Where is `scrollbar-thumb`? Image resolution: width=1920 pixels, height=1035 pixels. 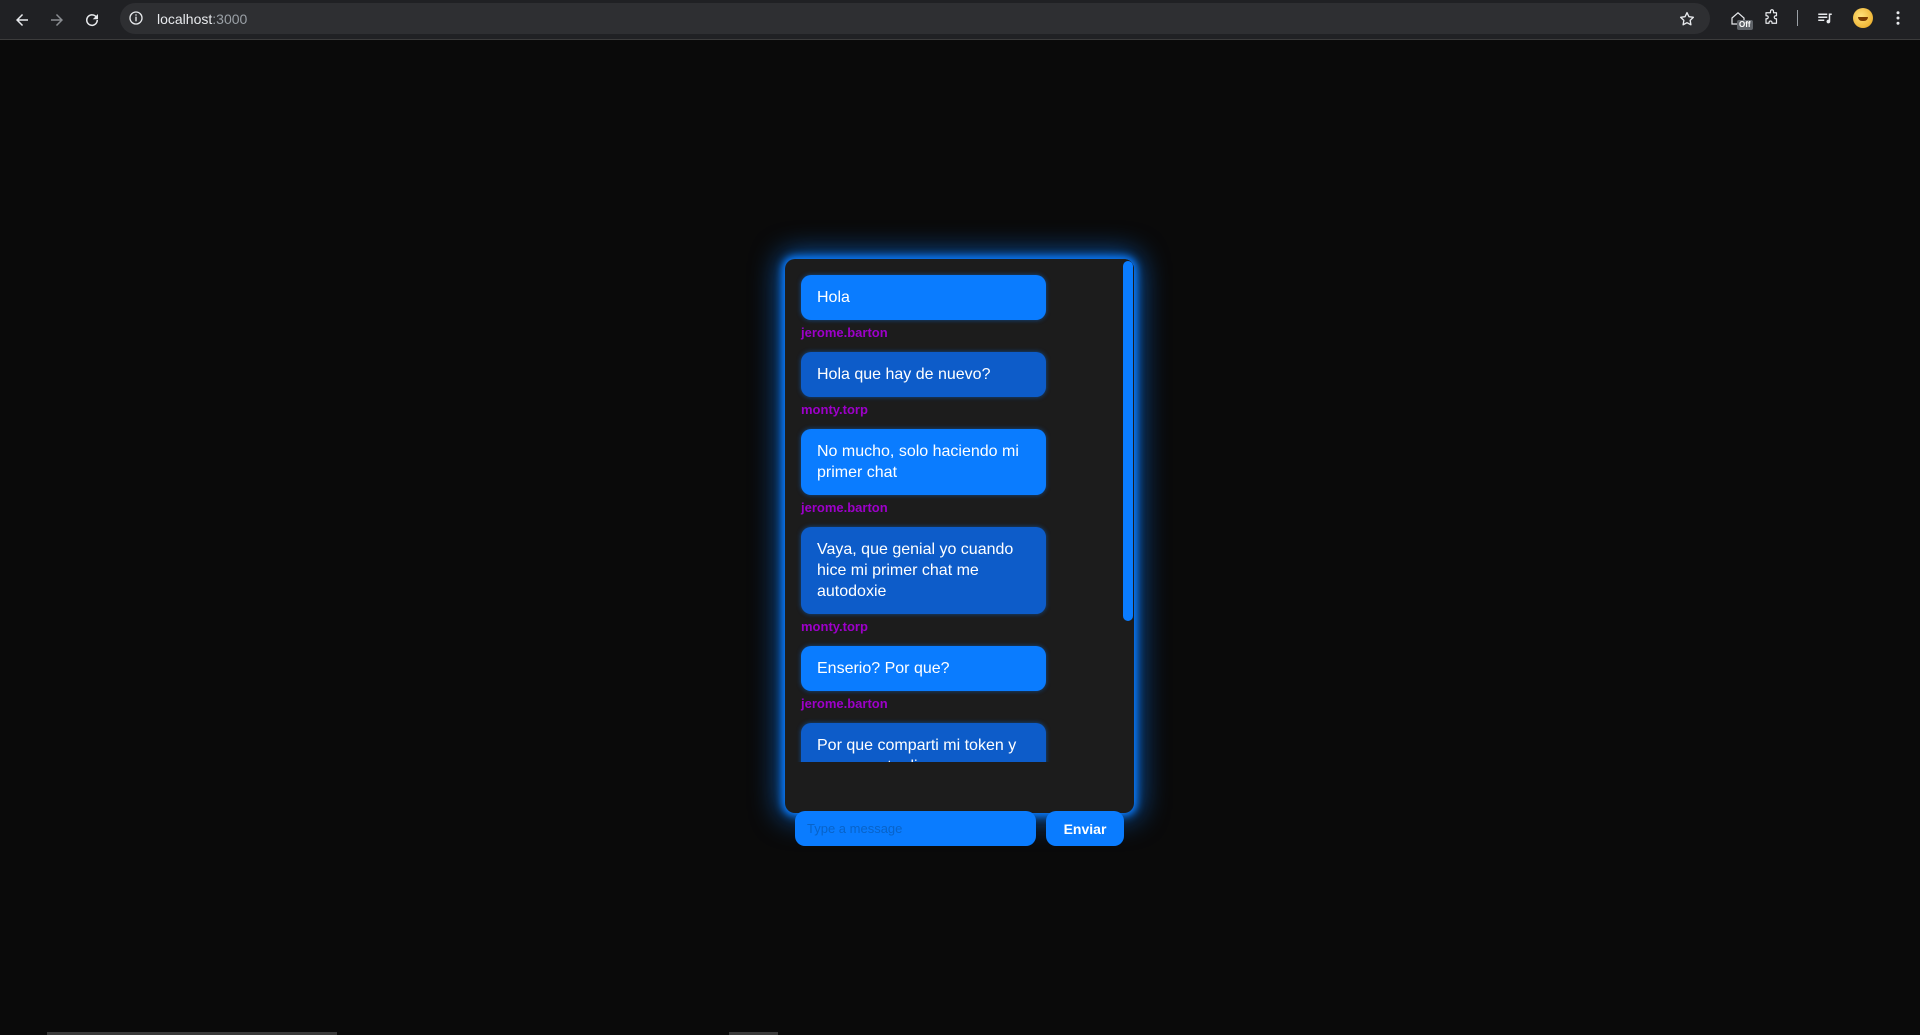
scrollbar-thumb is located at coordinates (1128, 441).